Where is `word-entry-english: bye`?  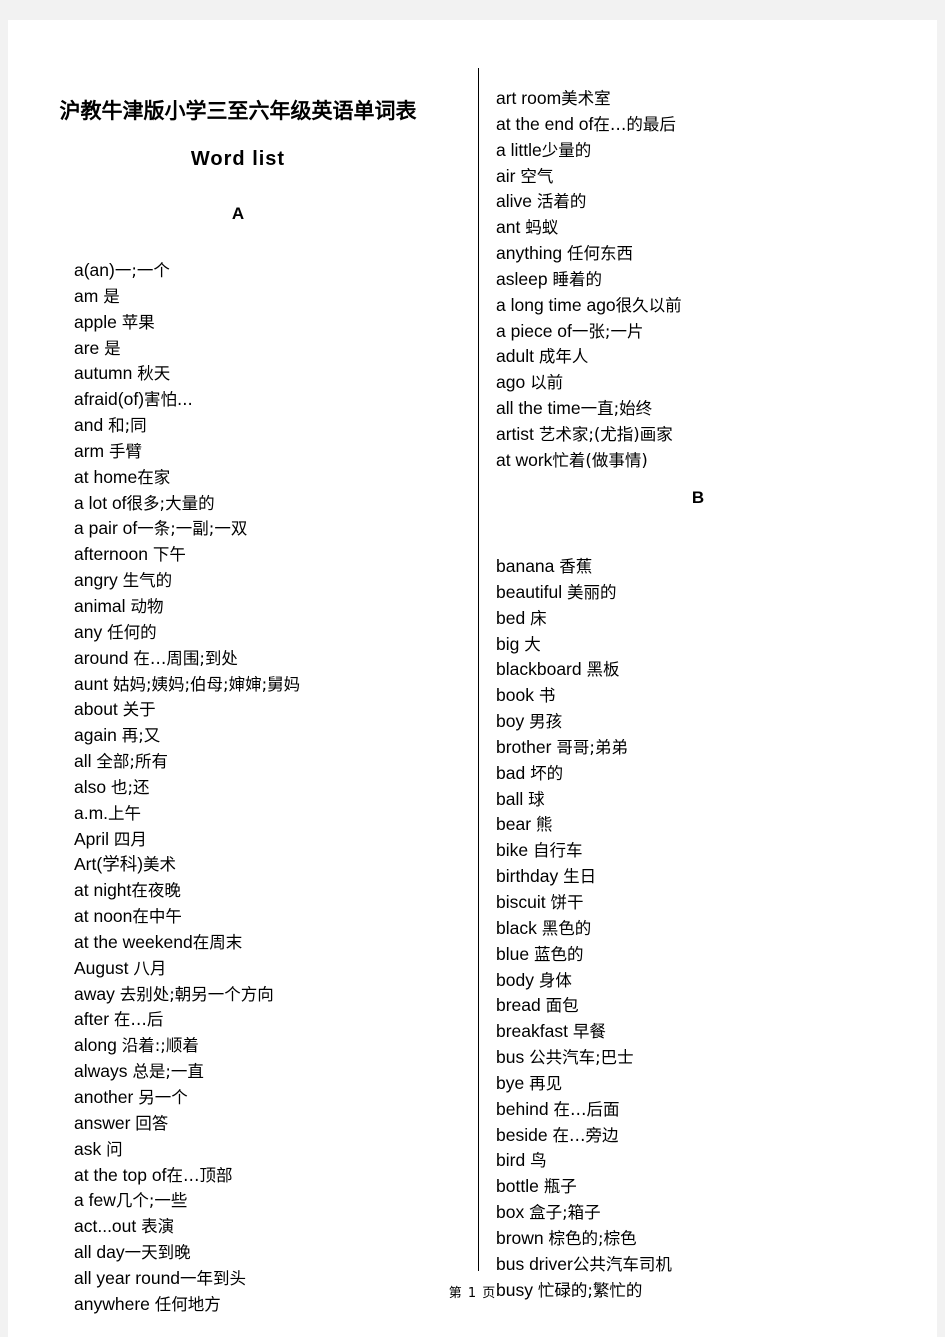
word-entry-english: bye is located at coordinates (510, 1082).